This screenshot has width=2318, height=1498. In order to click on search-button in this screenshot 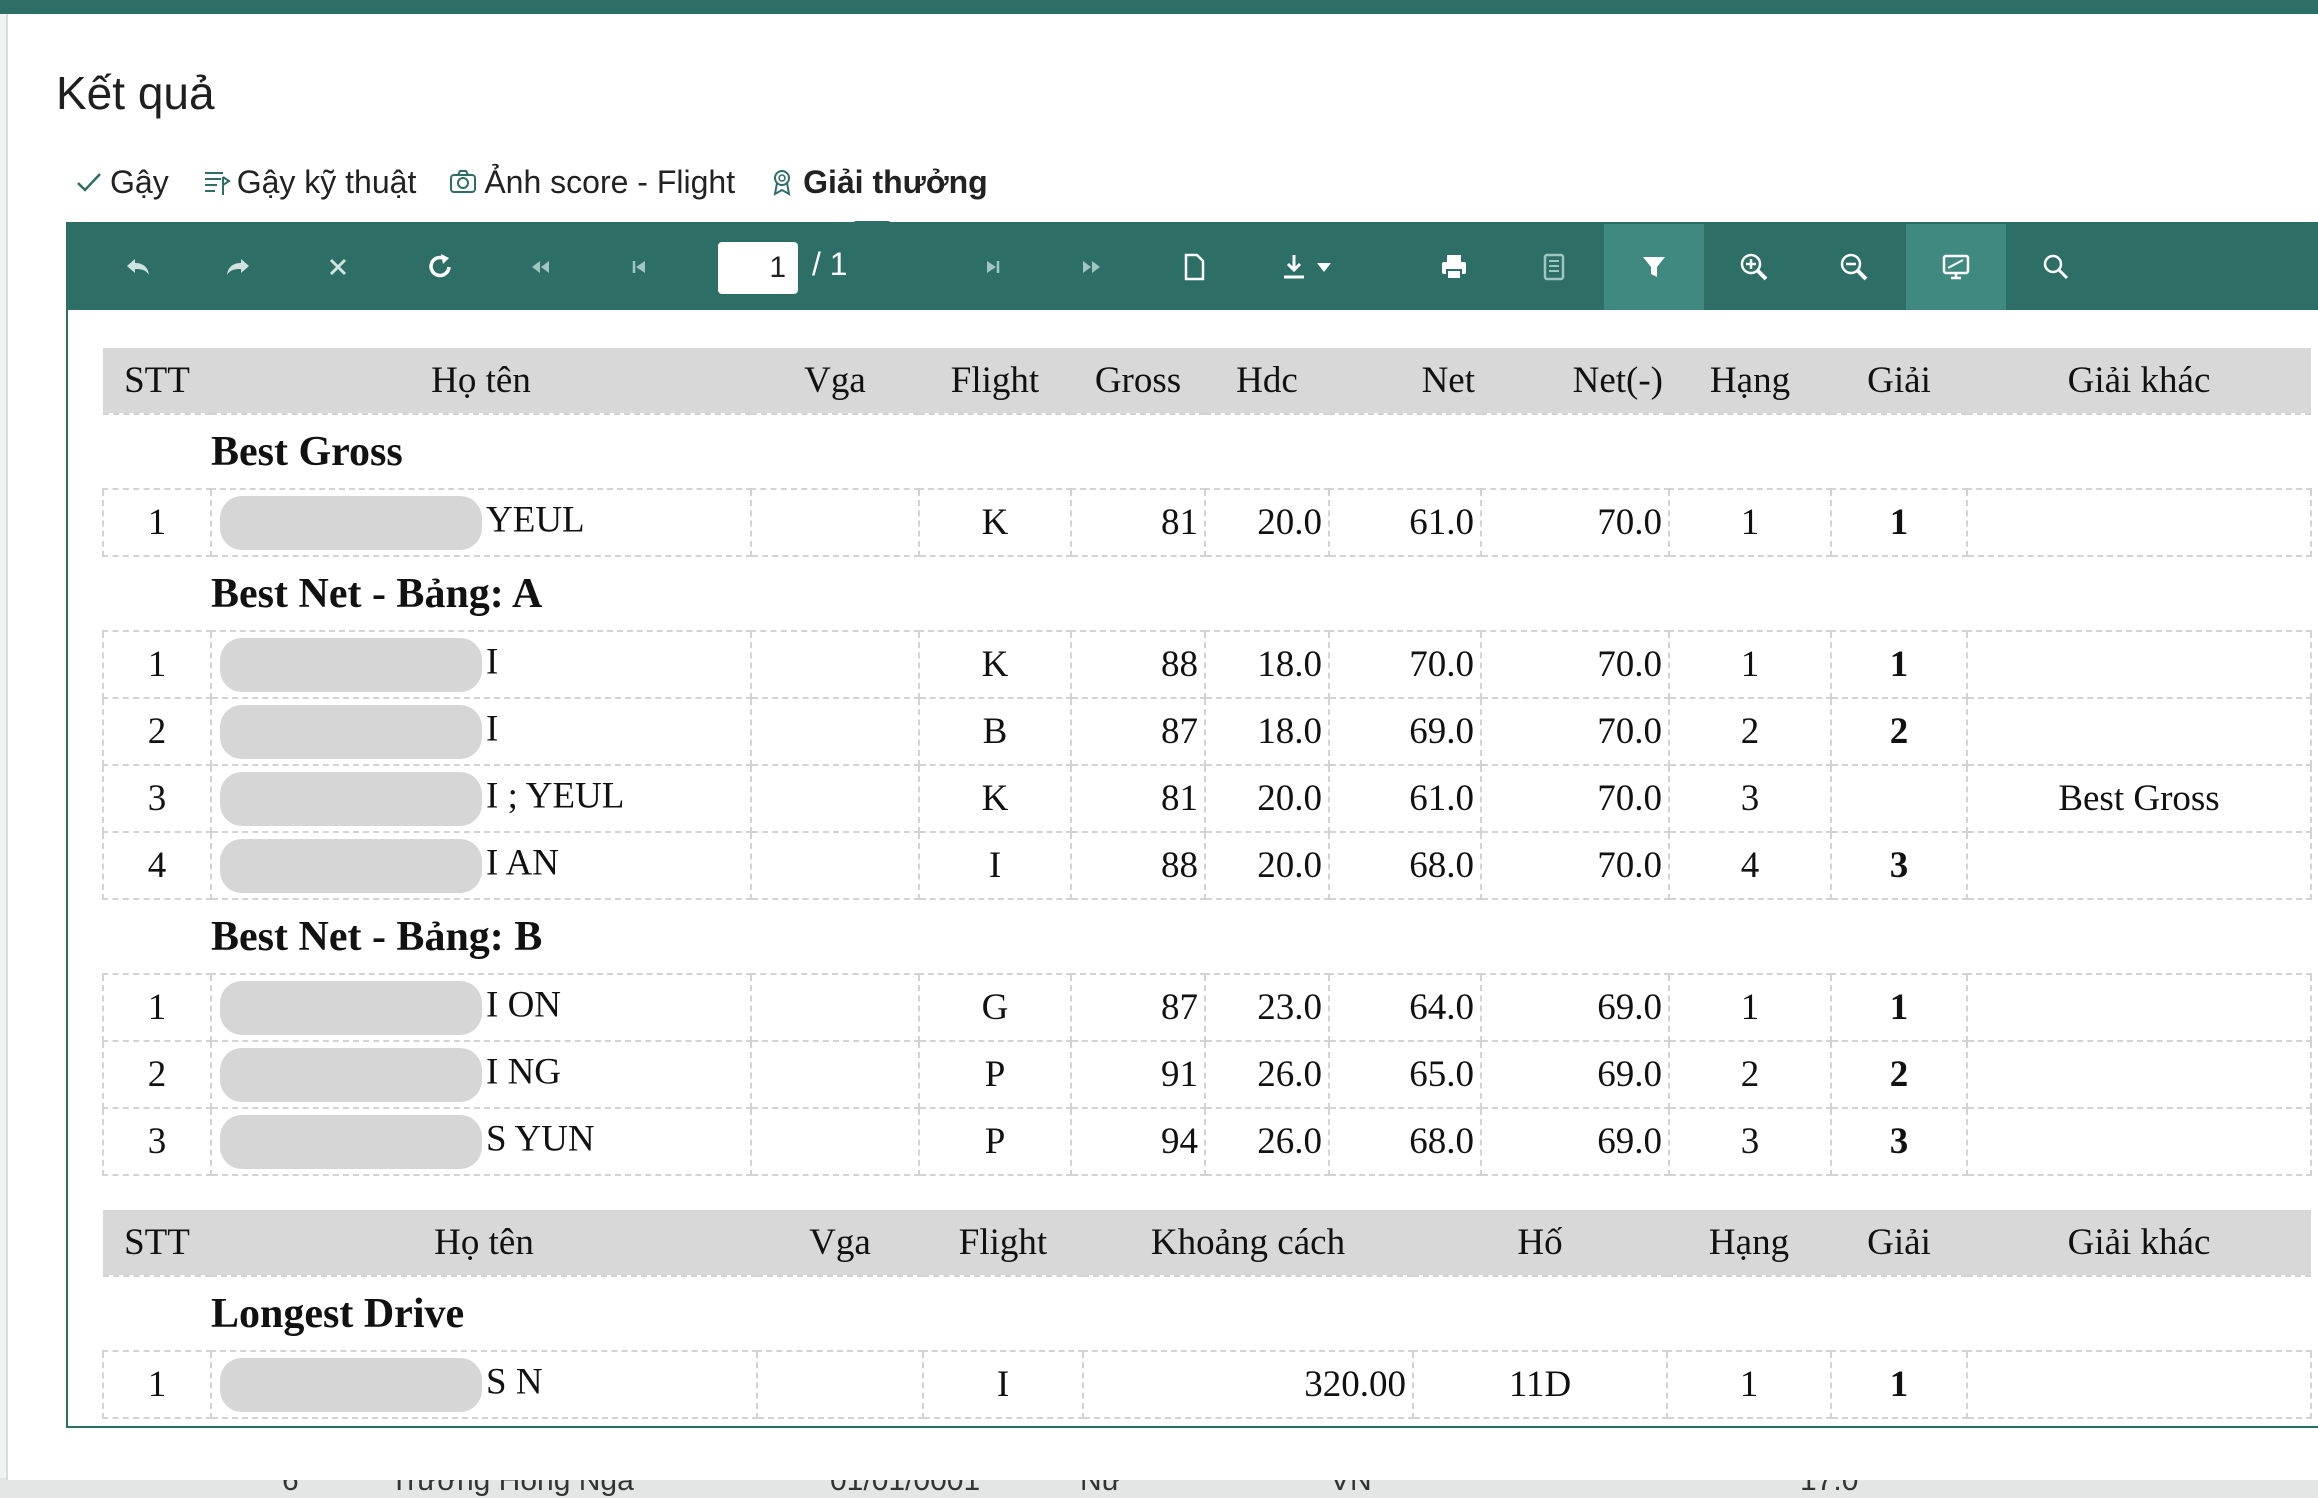, I will do `click(2056, 267)`.